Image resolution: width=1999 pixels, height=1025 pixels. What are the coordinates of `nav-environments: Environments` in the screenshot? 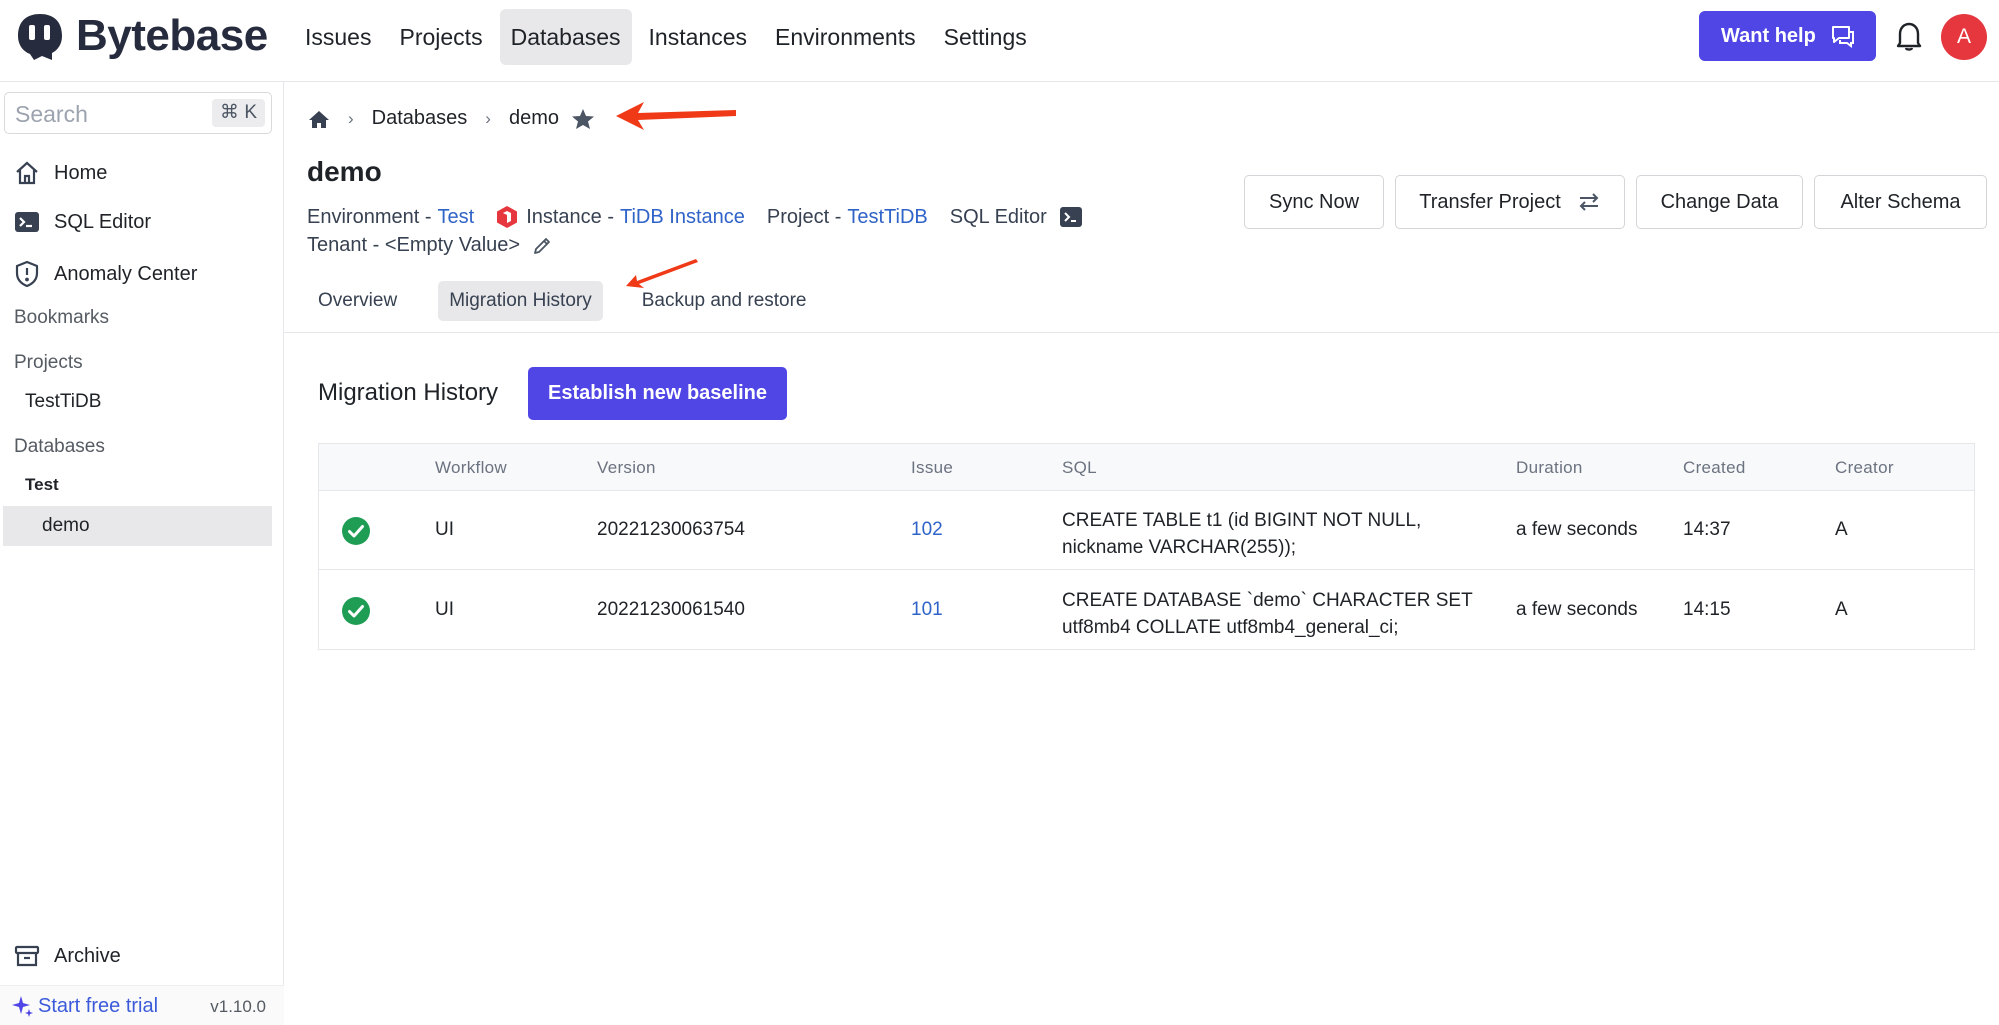 It's located at (845, 37).